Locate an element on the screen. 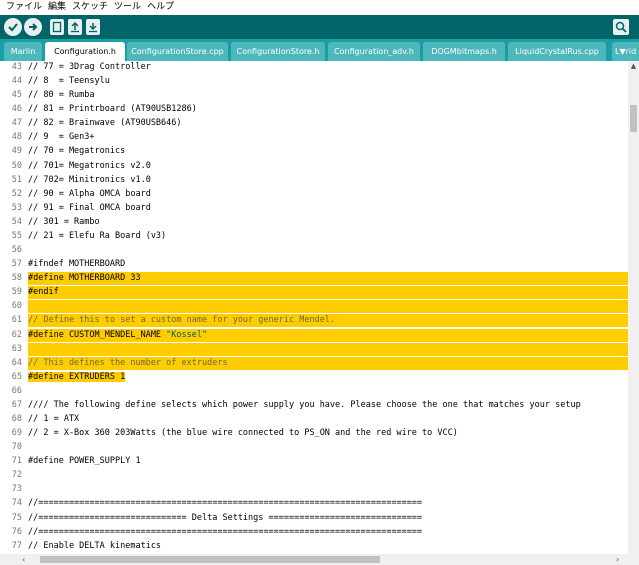  code-fragment: #endif is located at coordinates (43, 292).